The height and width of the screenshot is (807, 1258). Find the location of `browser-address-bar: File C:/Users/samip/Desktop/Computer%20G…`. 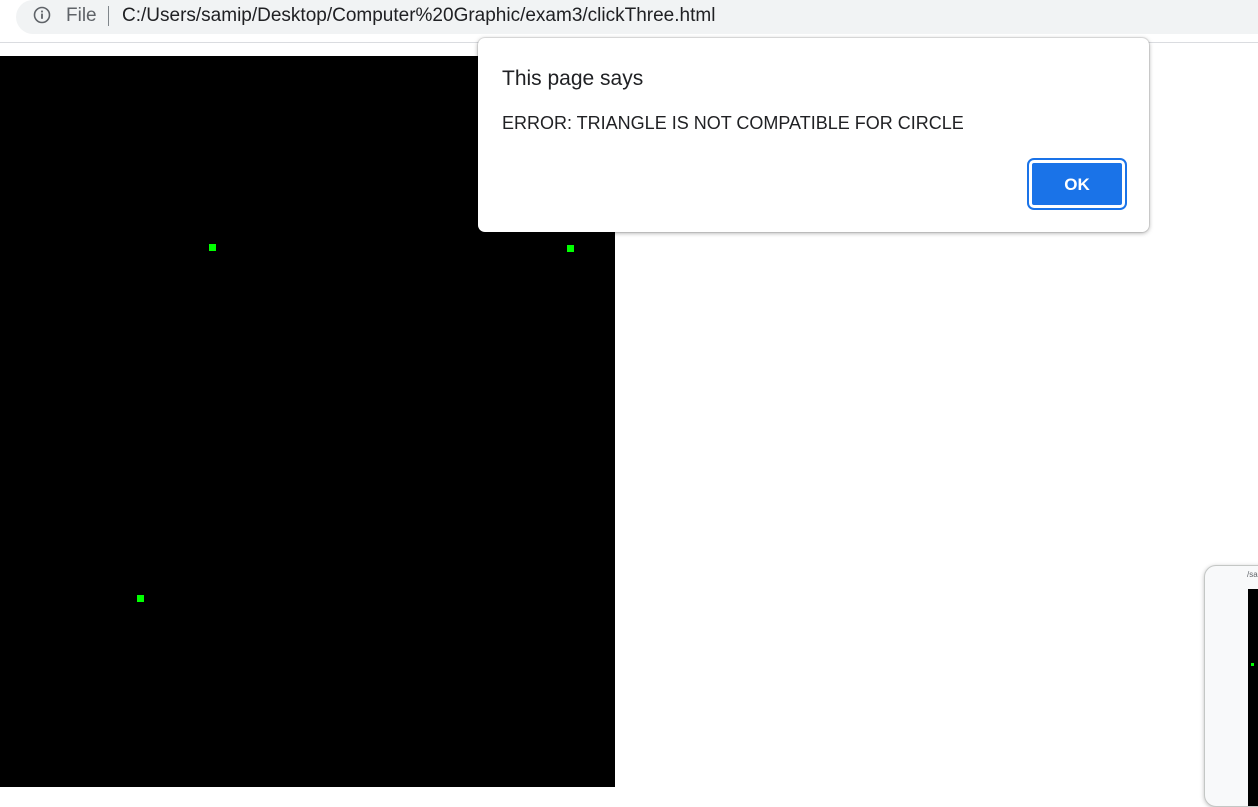

browser-address-bar: File C:/Users/samip/Desktop/Computer%20G… is located at coordinates (629, 21).